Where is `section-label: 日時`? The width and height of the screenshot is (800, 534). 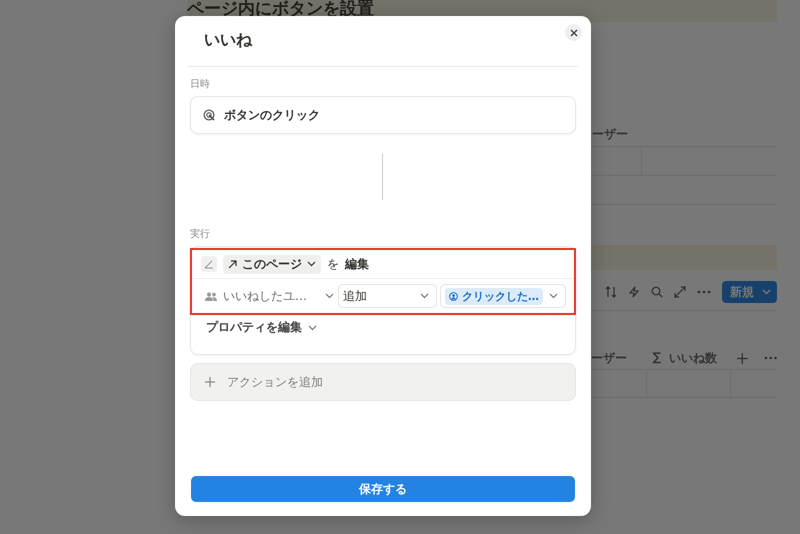 section-label: 日時 is located at coordinates (200, 84).